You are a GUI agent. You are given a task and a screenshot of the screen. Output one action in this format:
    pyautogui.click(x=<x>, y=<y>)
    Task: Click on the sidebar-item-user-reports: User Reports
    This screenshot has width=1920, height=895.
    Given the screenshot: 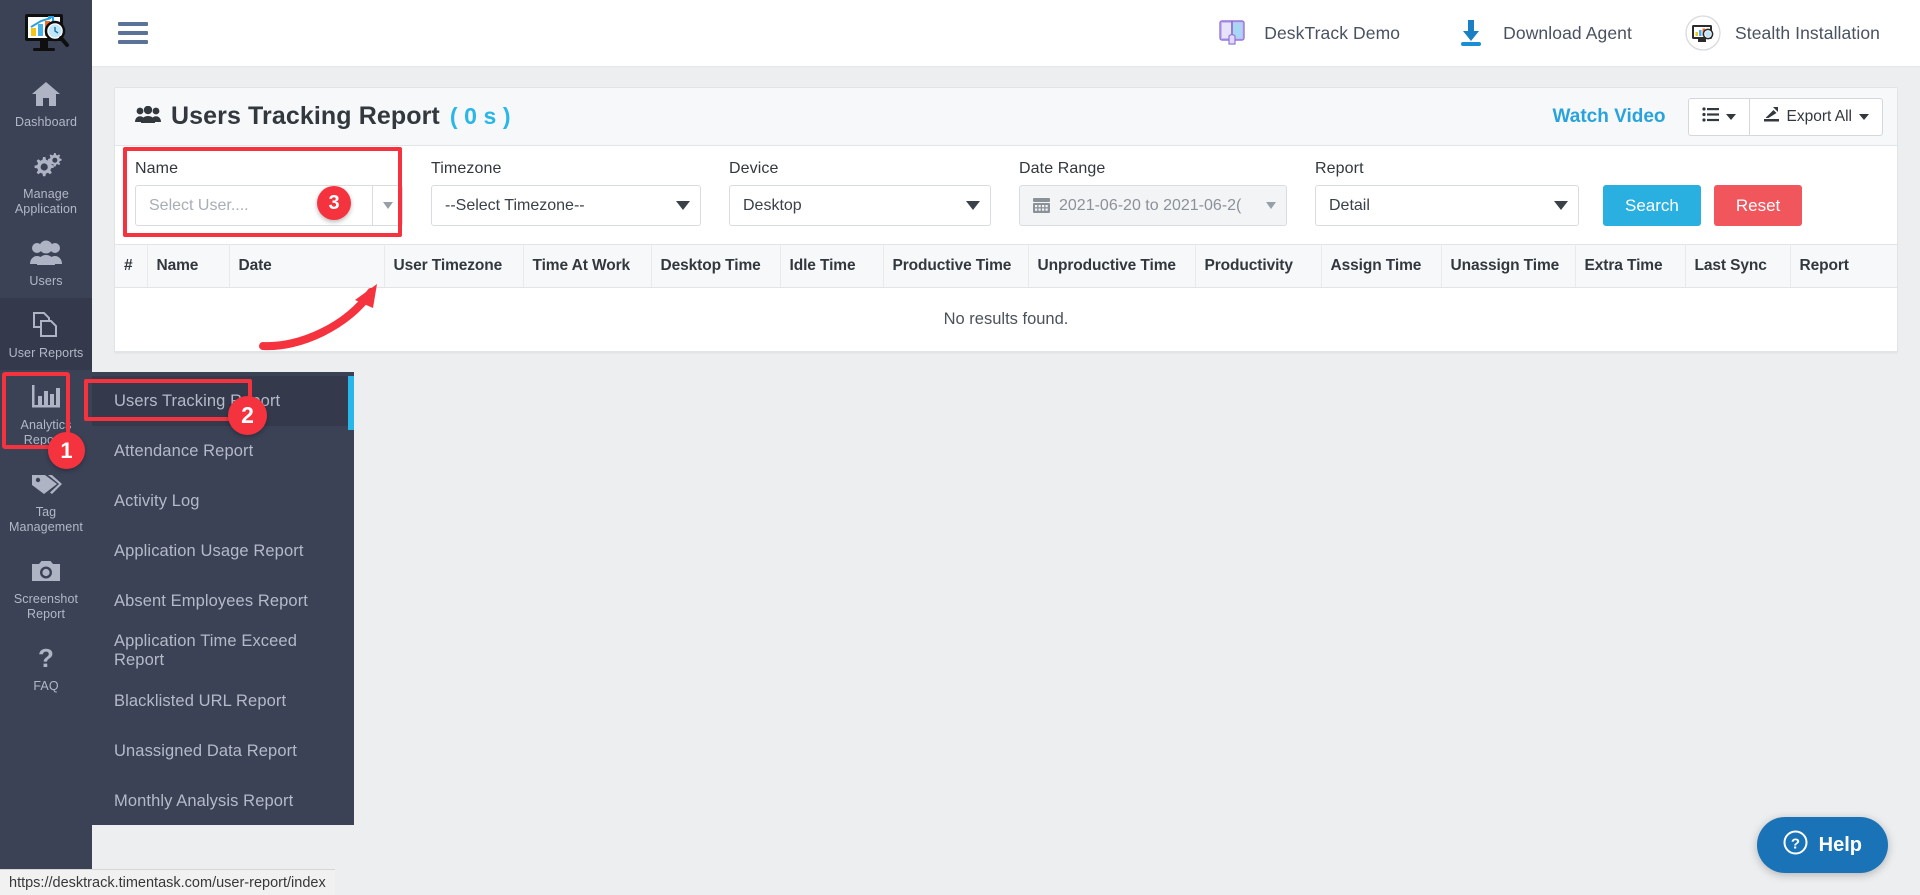 What is the action you would take?
    pyautogui.click(x=46, y=334)
    